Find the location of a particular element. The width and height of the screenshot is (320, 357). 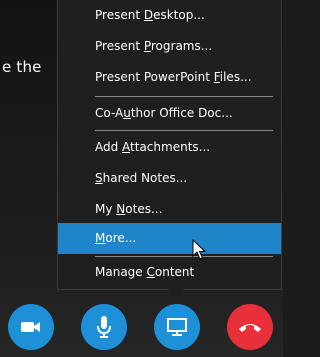

audio-button is located at coordinates (104, 327).